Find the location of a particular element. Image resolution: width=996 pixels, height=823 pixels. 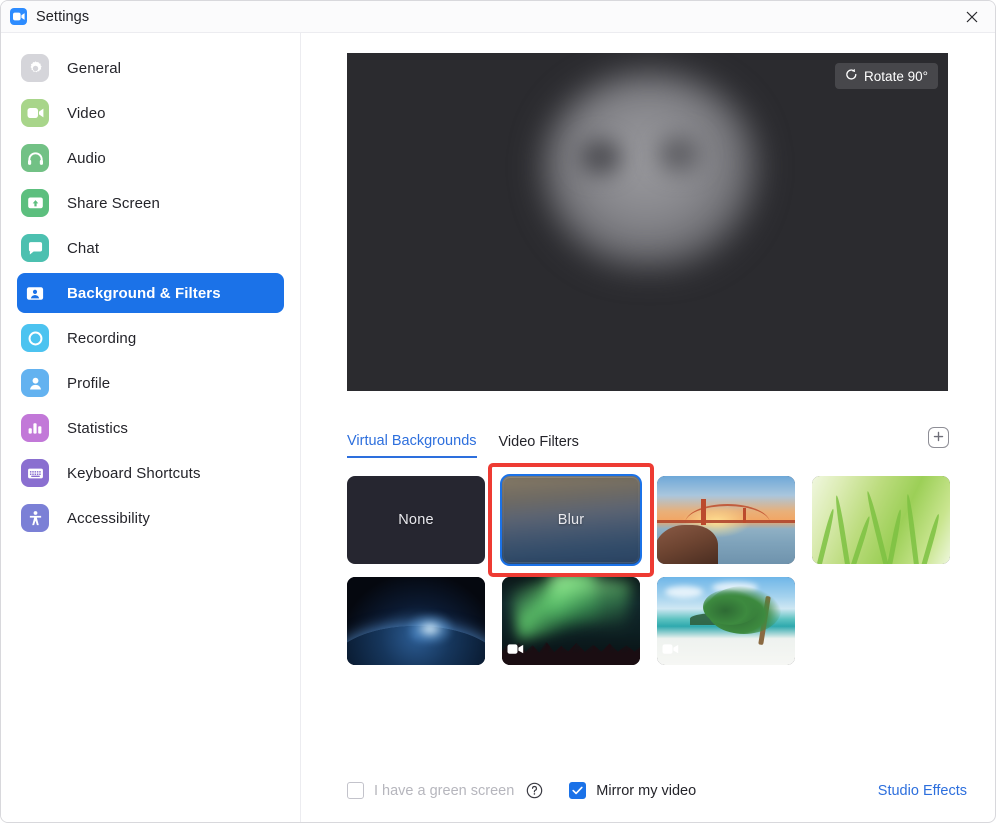

sidebar-item-share-screen: Share Screen is located at coordinates (150, 203).